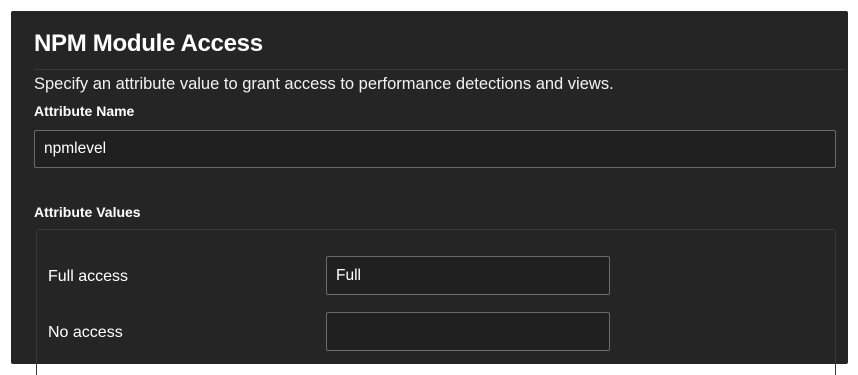 Image resolution: width=858 pixels, height=375 pixels. Describe the element at coordinates (468, 331) in the screenshot. I see `no-access-input` at that location.